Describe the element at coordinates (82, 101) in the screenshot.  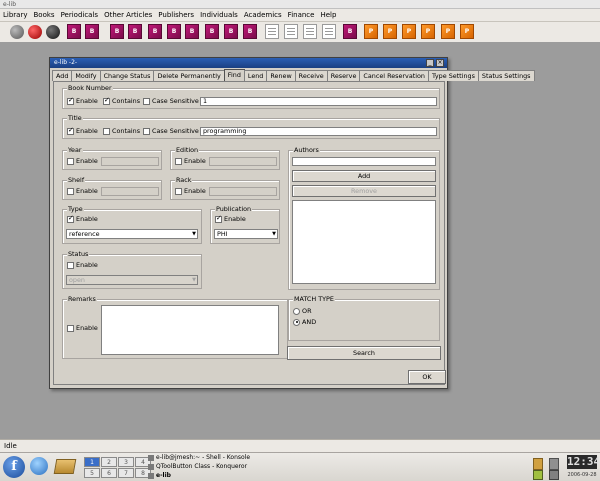
I see `book-number-enable: Enable` at that location.